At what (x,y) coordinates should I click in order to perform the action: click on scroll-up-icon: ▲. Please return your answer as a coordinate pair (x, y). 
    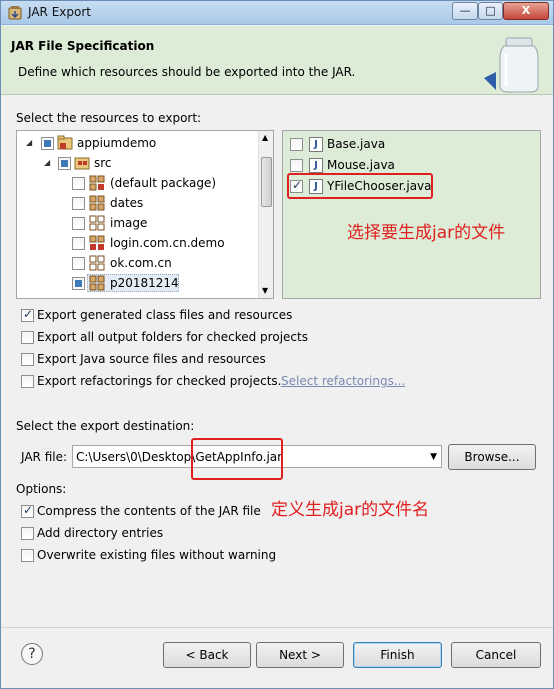
    Looking at the image, I should click on (265, 137).